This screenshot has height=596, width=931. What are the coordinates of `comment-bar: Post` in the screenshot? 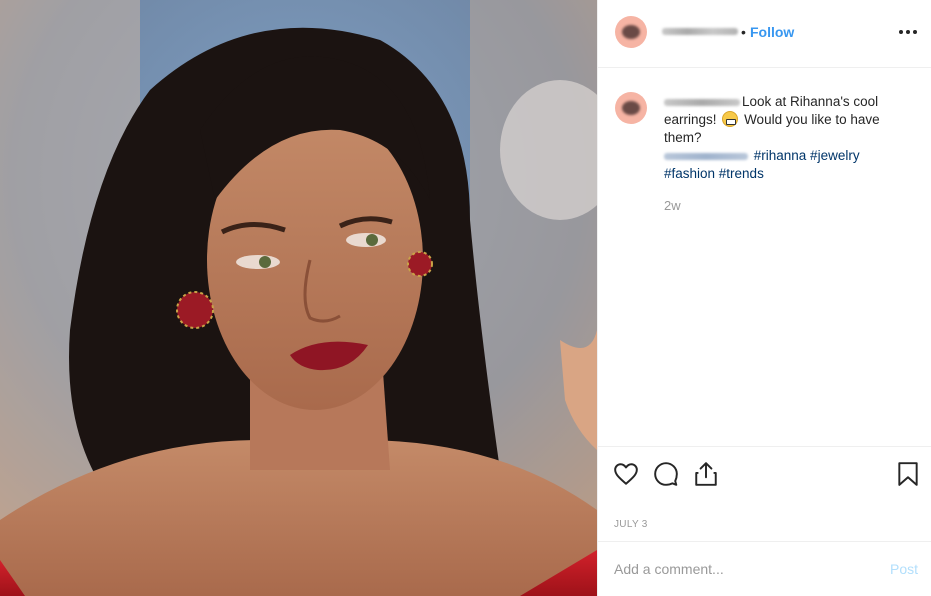 It's located at (764, 568).